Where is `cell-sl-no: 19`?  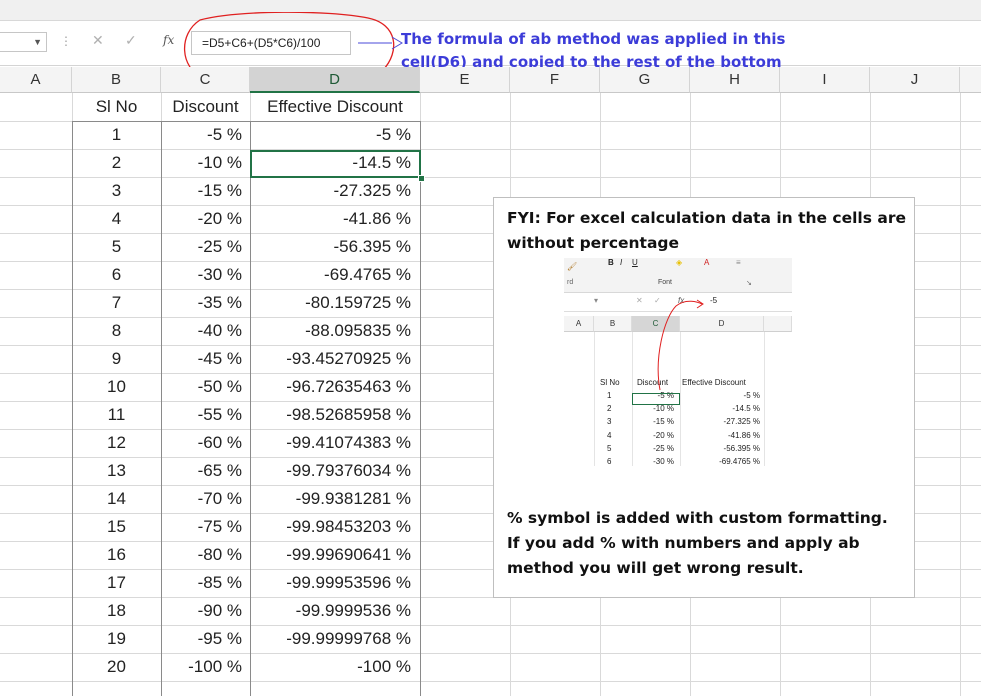
cell-sl-no: 19 is located at coordinates (116, 639).